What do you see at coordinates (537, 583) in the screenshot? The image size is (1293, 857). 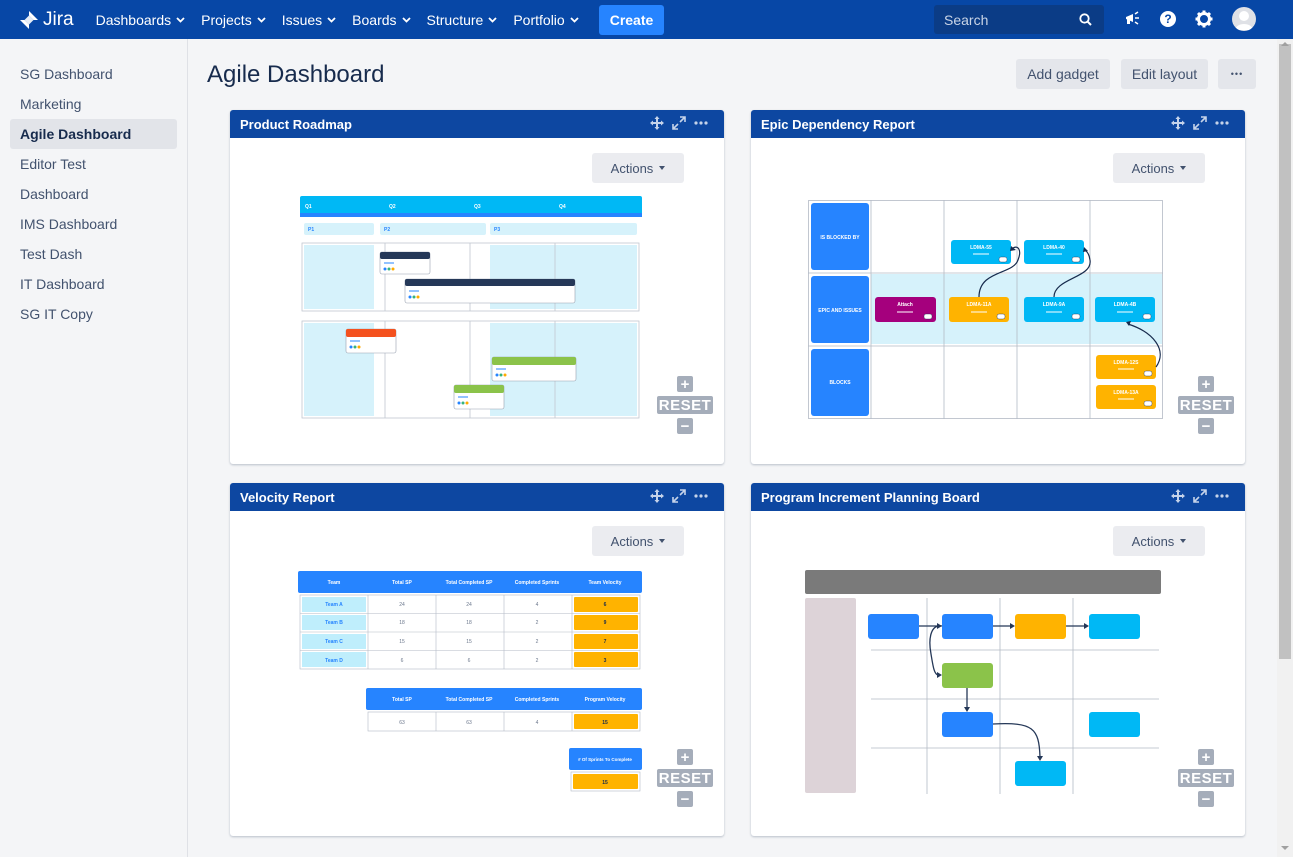 I see `table-header: Completed Sprints` at bounding box center [537, 583].